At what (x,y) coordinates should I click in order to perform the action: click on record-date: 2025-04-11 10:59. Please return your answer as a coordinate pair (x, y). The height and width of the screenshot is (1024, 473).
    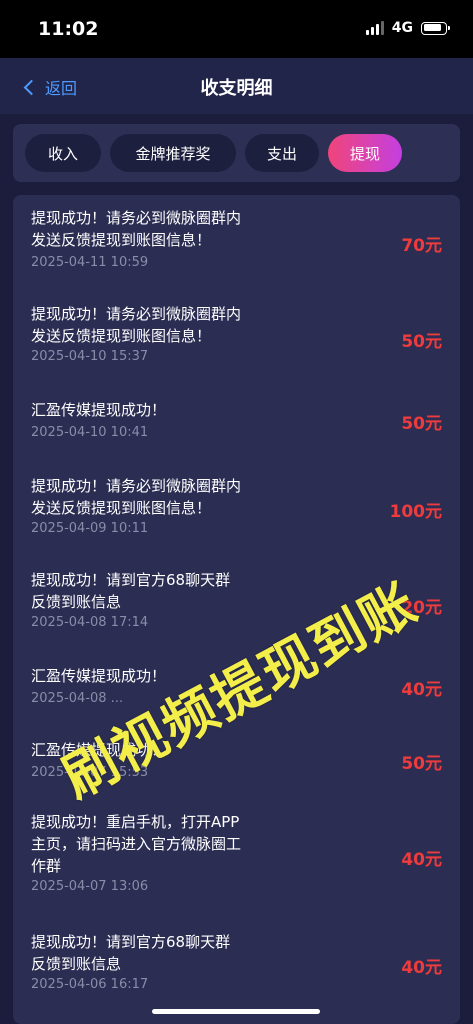
    Looking at the image, I should click on (90, 262).